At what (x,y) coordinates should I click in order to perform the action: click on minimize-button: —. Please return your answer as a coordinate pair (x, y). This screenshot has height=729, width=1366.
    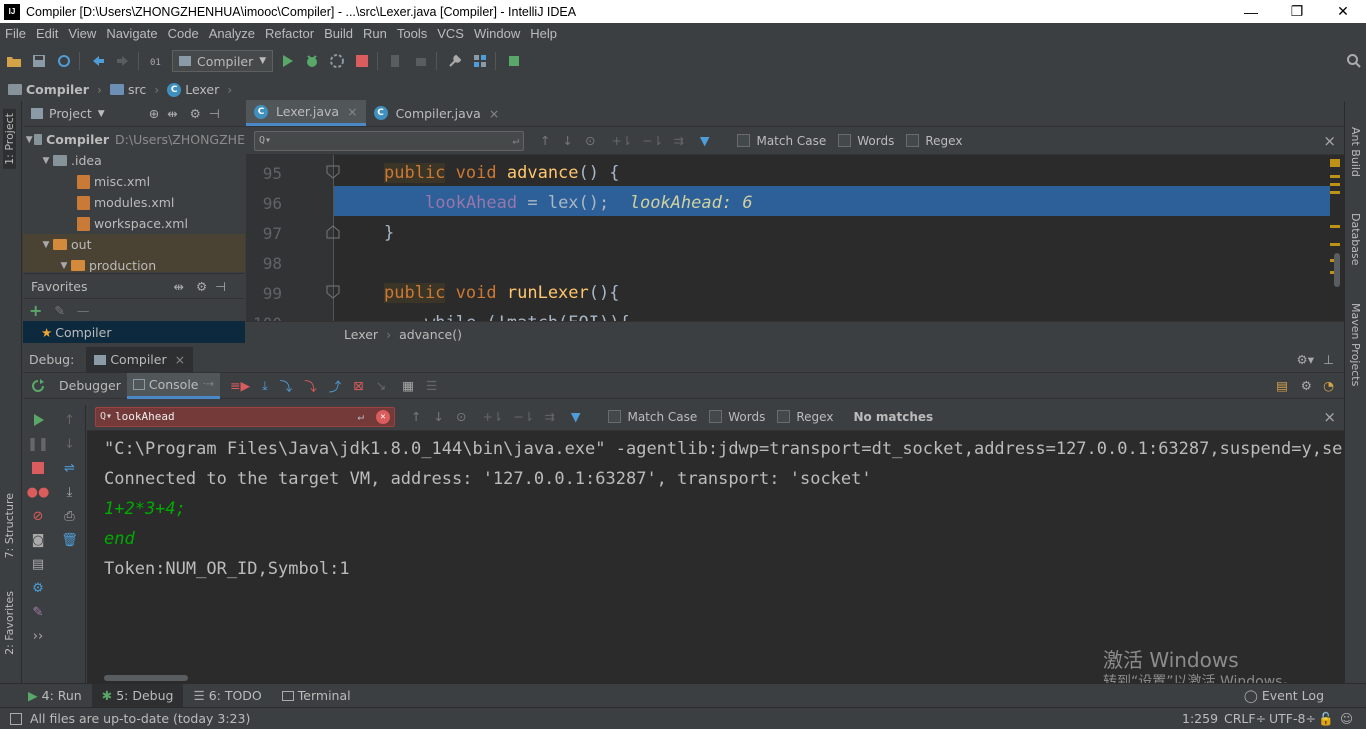
    Looking at the image, I should click on (1251, 11).